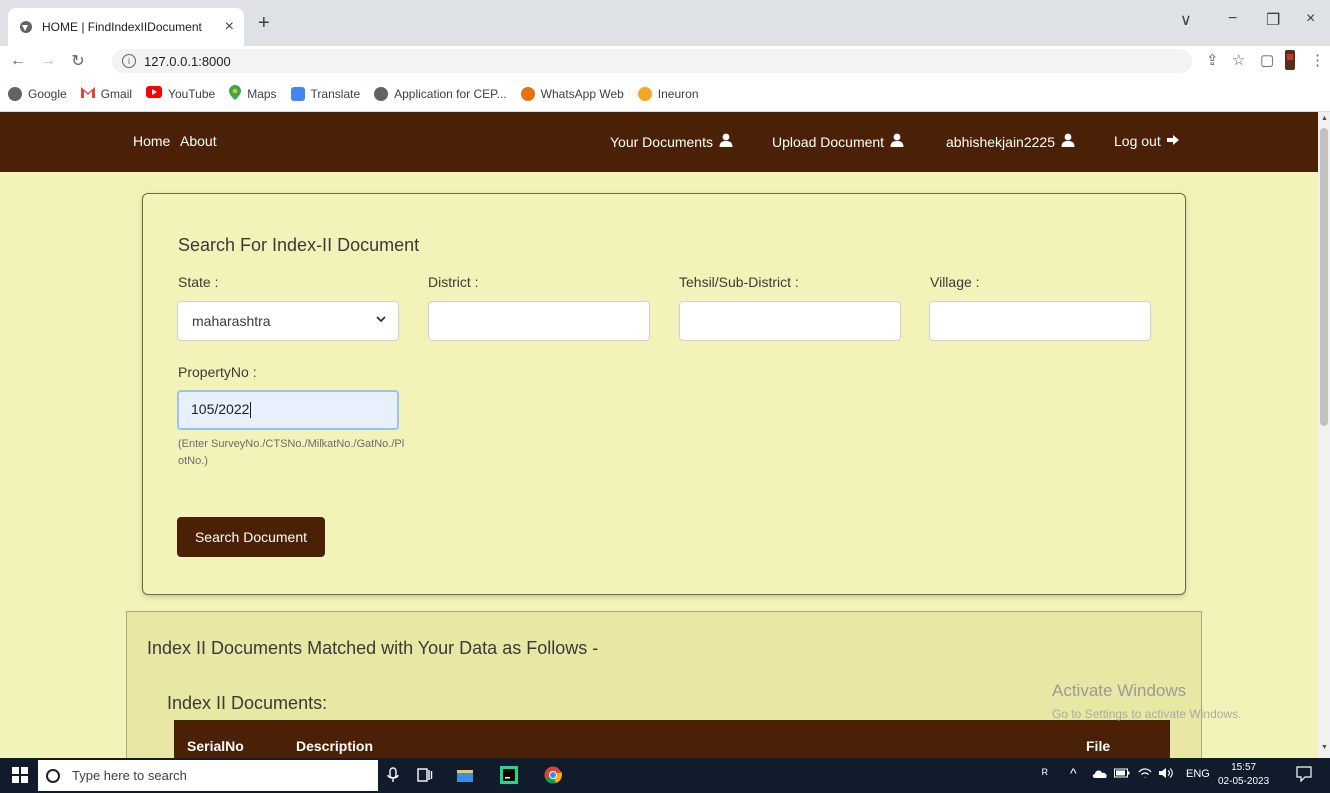 This screenshot has width=1330, height=793. I want to click on column-header-description: Description, so click(335, 746).